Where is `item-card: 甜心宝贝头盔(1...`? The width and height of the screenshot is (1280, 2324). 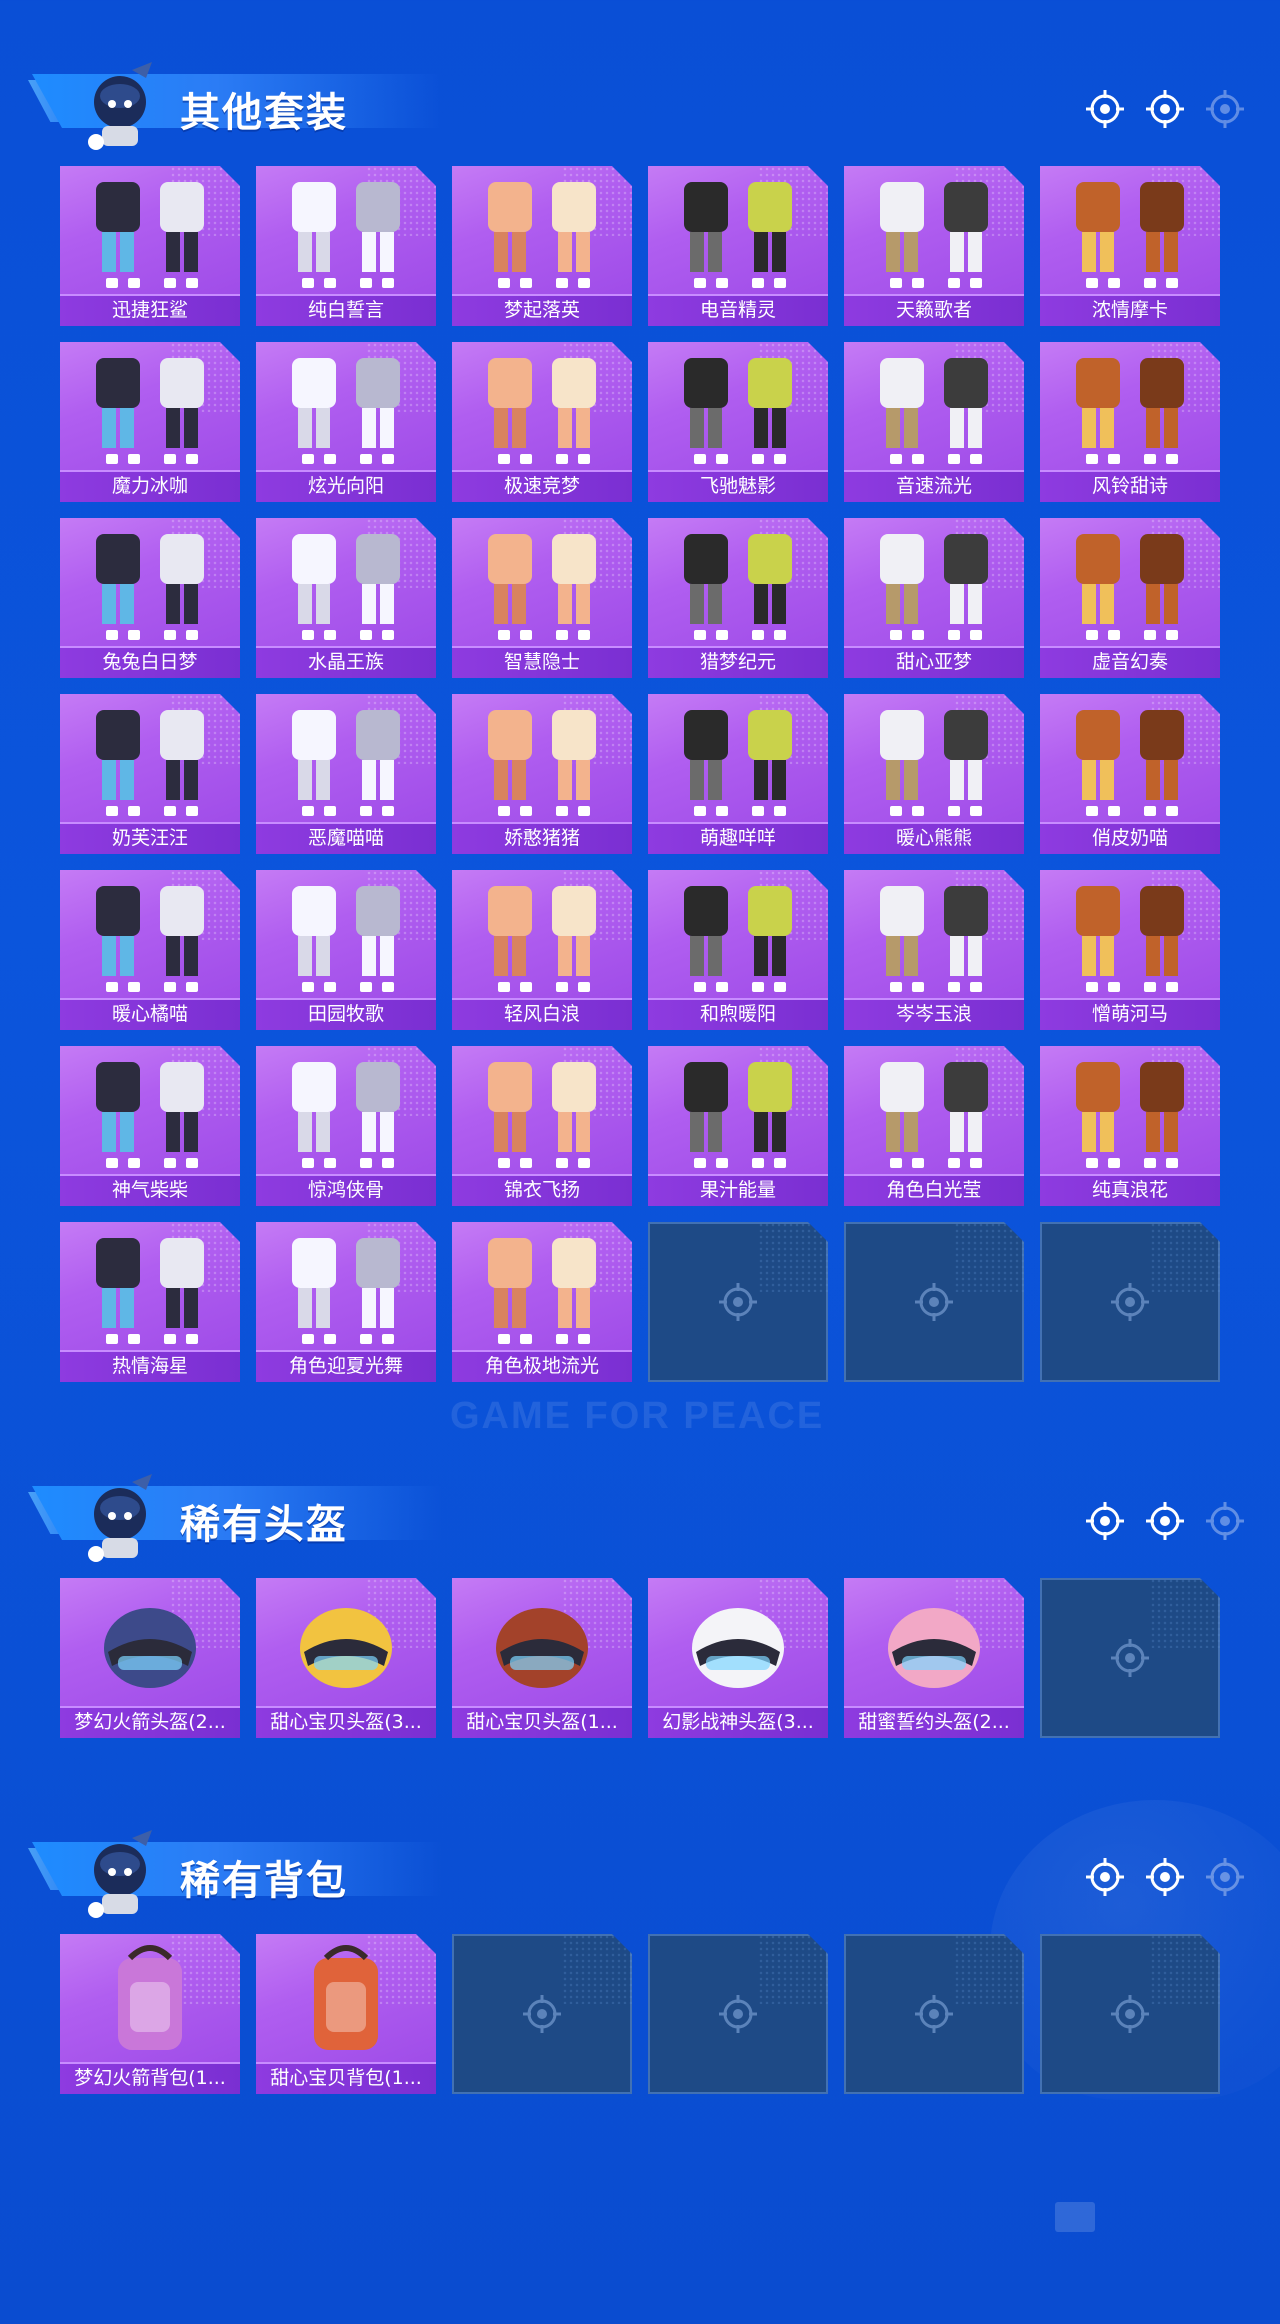 item-card: 甜心宝贝头盔(1... is located at coordinates (542, 1658).